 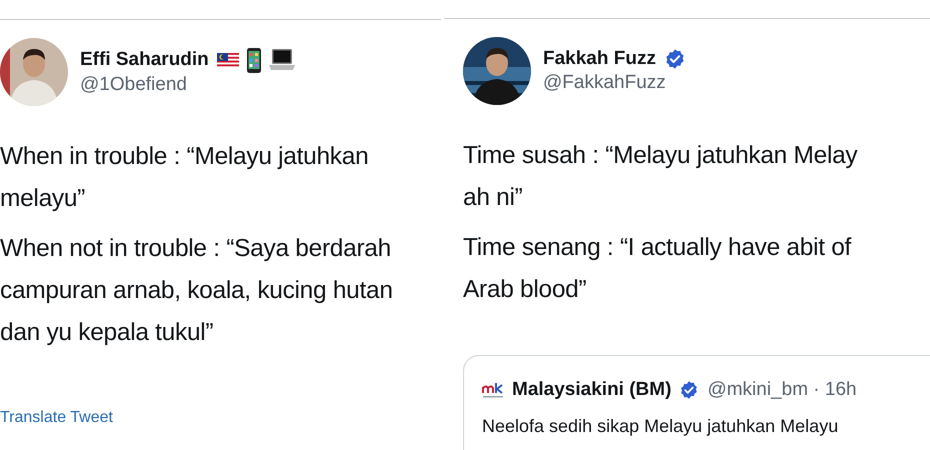 What do you see at coordinates (197, 291) in the screenshot?
I see `tweet-text: When not in trouble : “Saya berdarah campuran arnab, koala, kucing hutan dan yu kepala tukul”` at bounding box center [197, 291].